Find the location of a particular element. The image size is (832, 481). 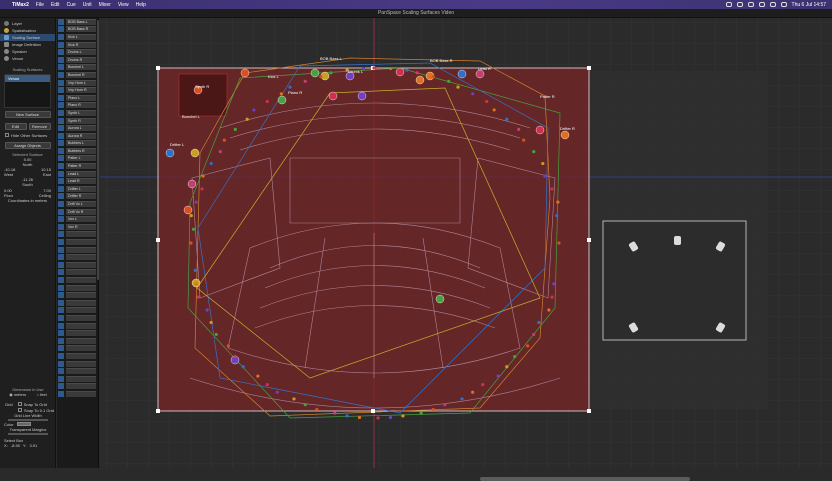

feet-radio: ○ feet is located at coordinates (42, 394).